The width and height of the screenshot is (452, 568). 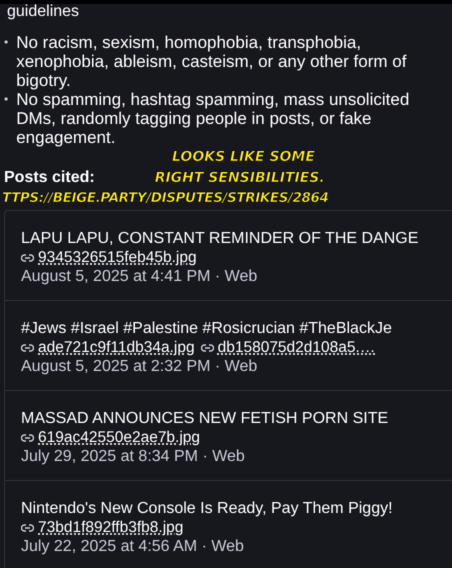 What do you see at coordinates (119, 437) in the screenshot?
I see `attachment-link: 619ac42550e2ae7b.jpg` at bounding box center [119, 437].